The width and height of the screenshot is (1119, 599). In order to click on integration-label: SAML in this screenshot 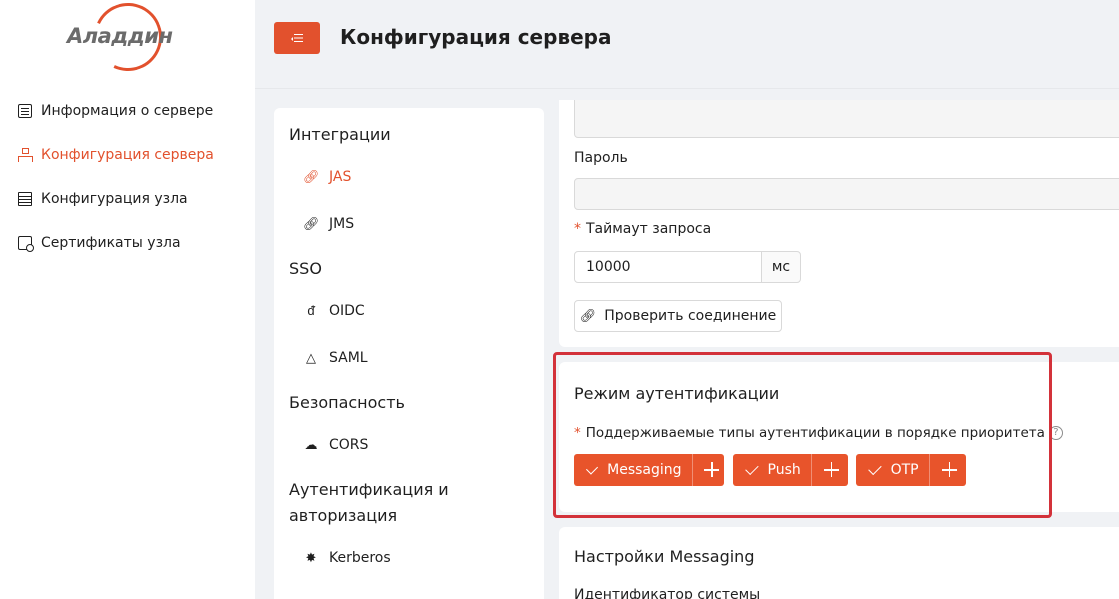, I will do `click(348, 358)`.